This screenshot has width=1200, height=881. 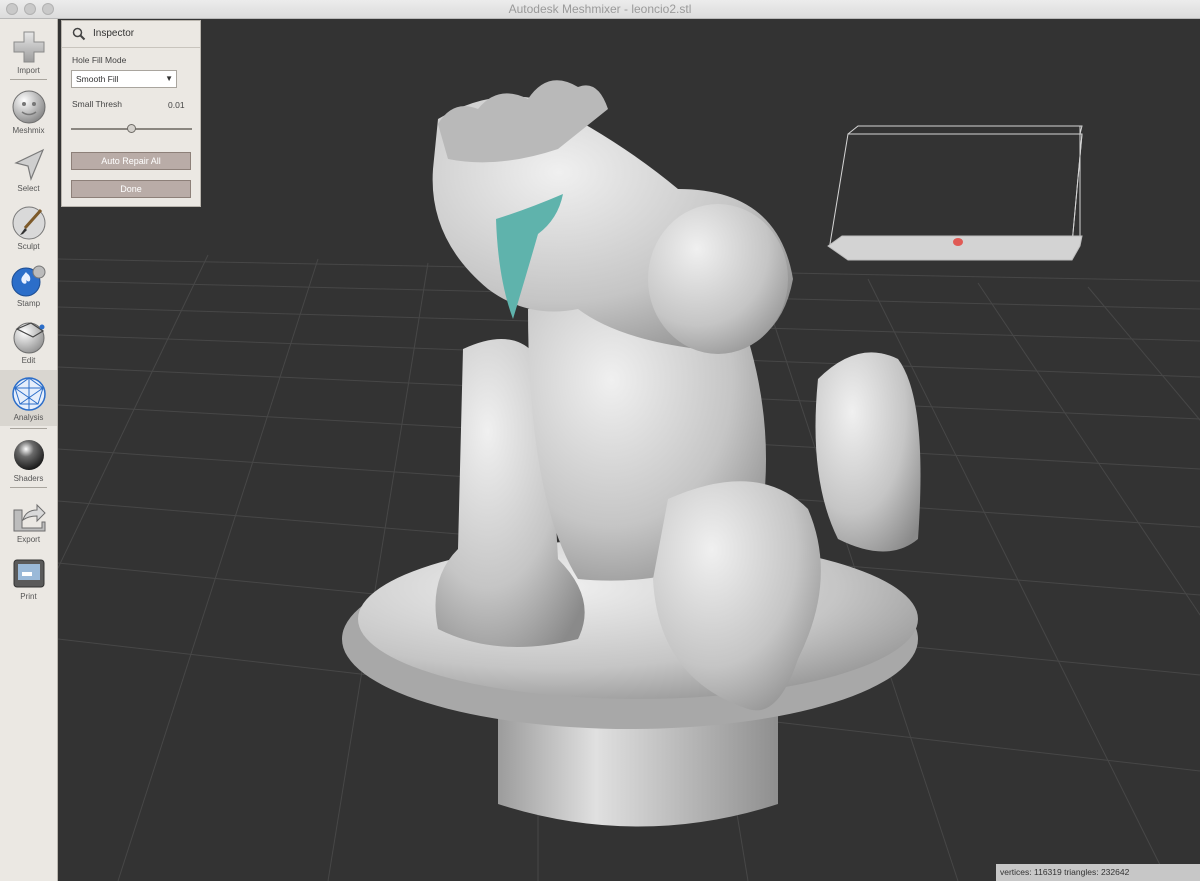 I want to click on analysis-mesh-icon, so click(x=28, y=394).